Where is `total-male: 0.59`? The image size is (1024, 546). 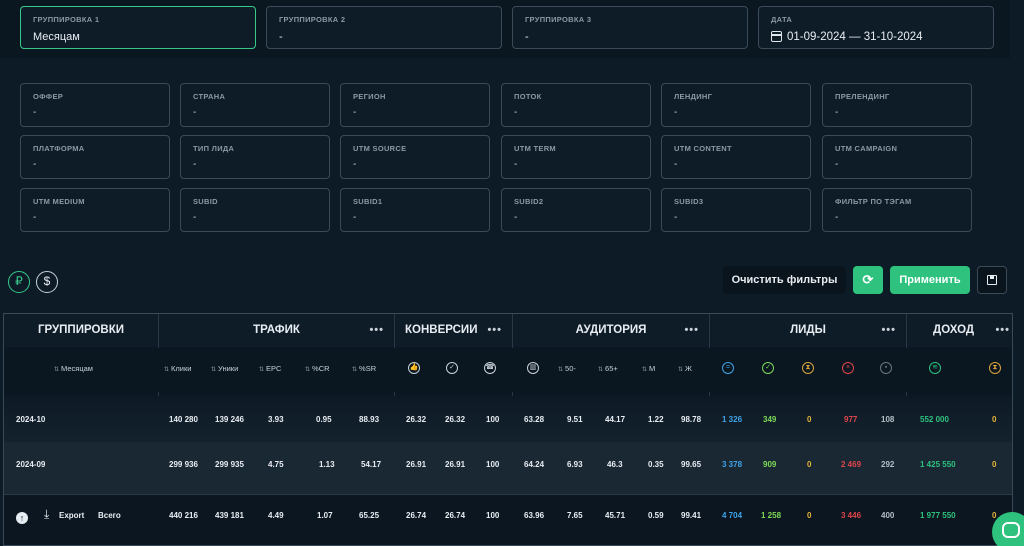 total-male: 0.59 is located at coordinates (656, 515).